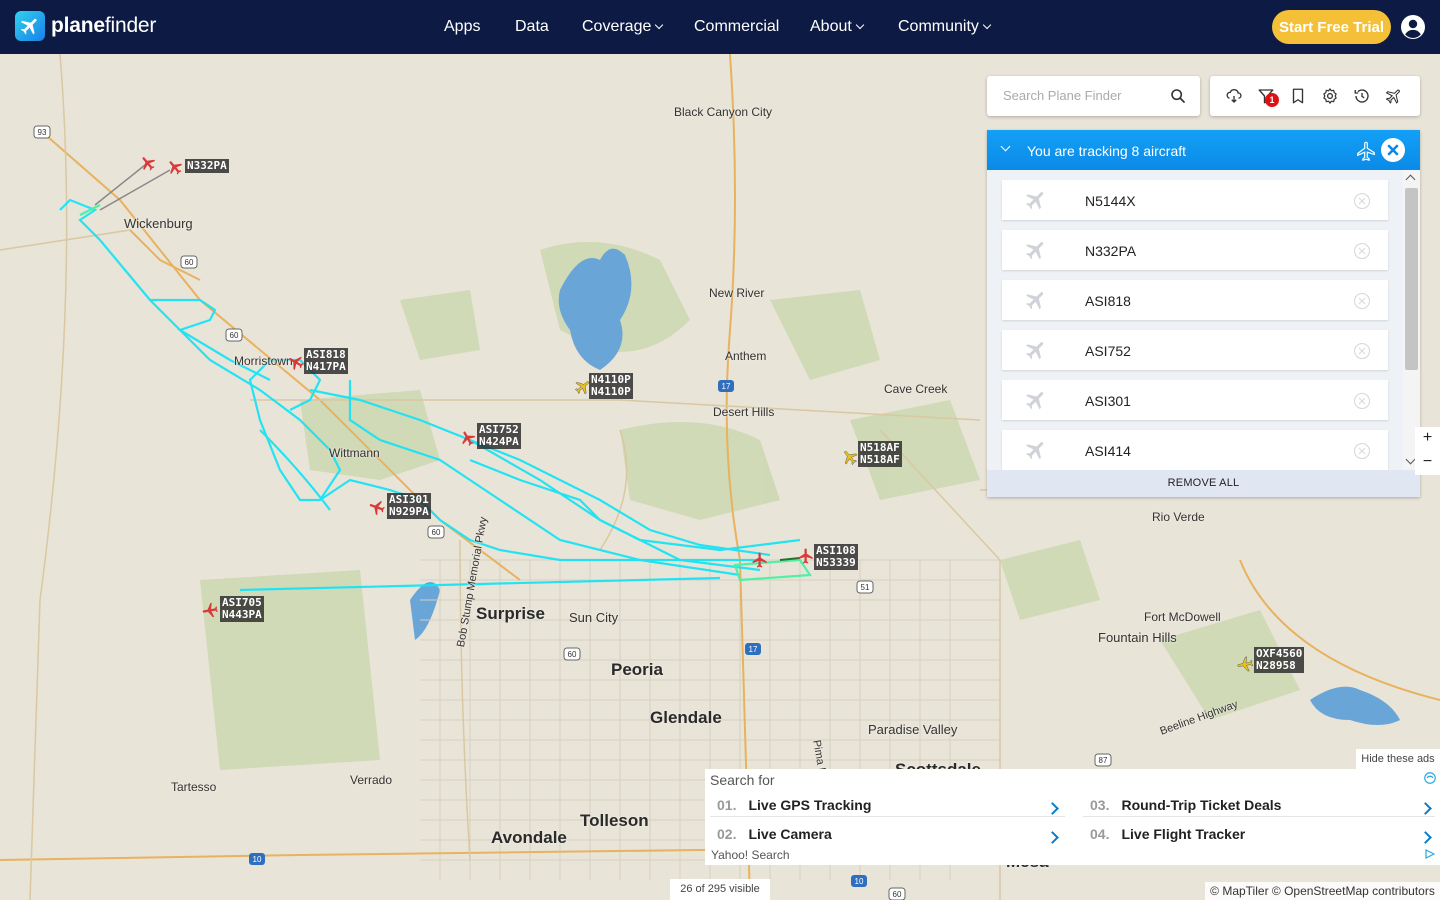 Image resolution: width=1440 pixels, height=900 pixels. Describe the element at coordinates (1331, 27) in the screenshot. I see `start-free-trial-button: Start Free Trial` at that location.